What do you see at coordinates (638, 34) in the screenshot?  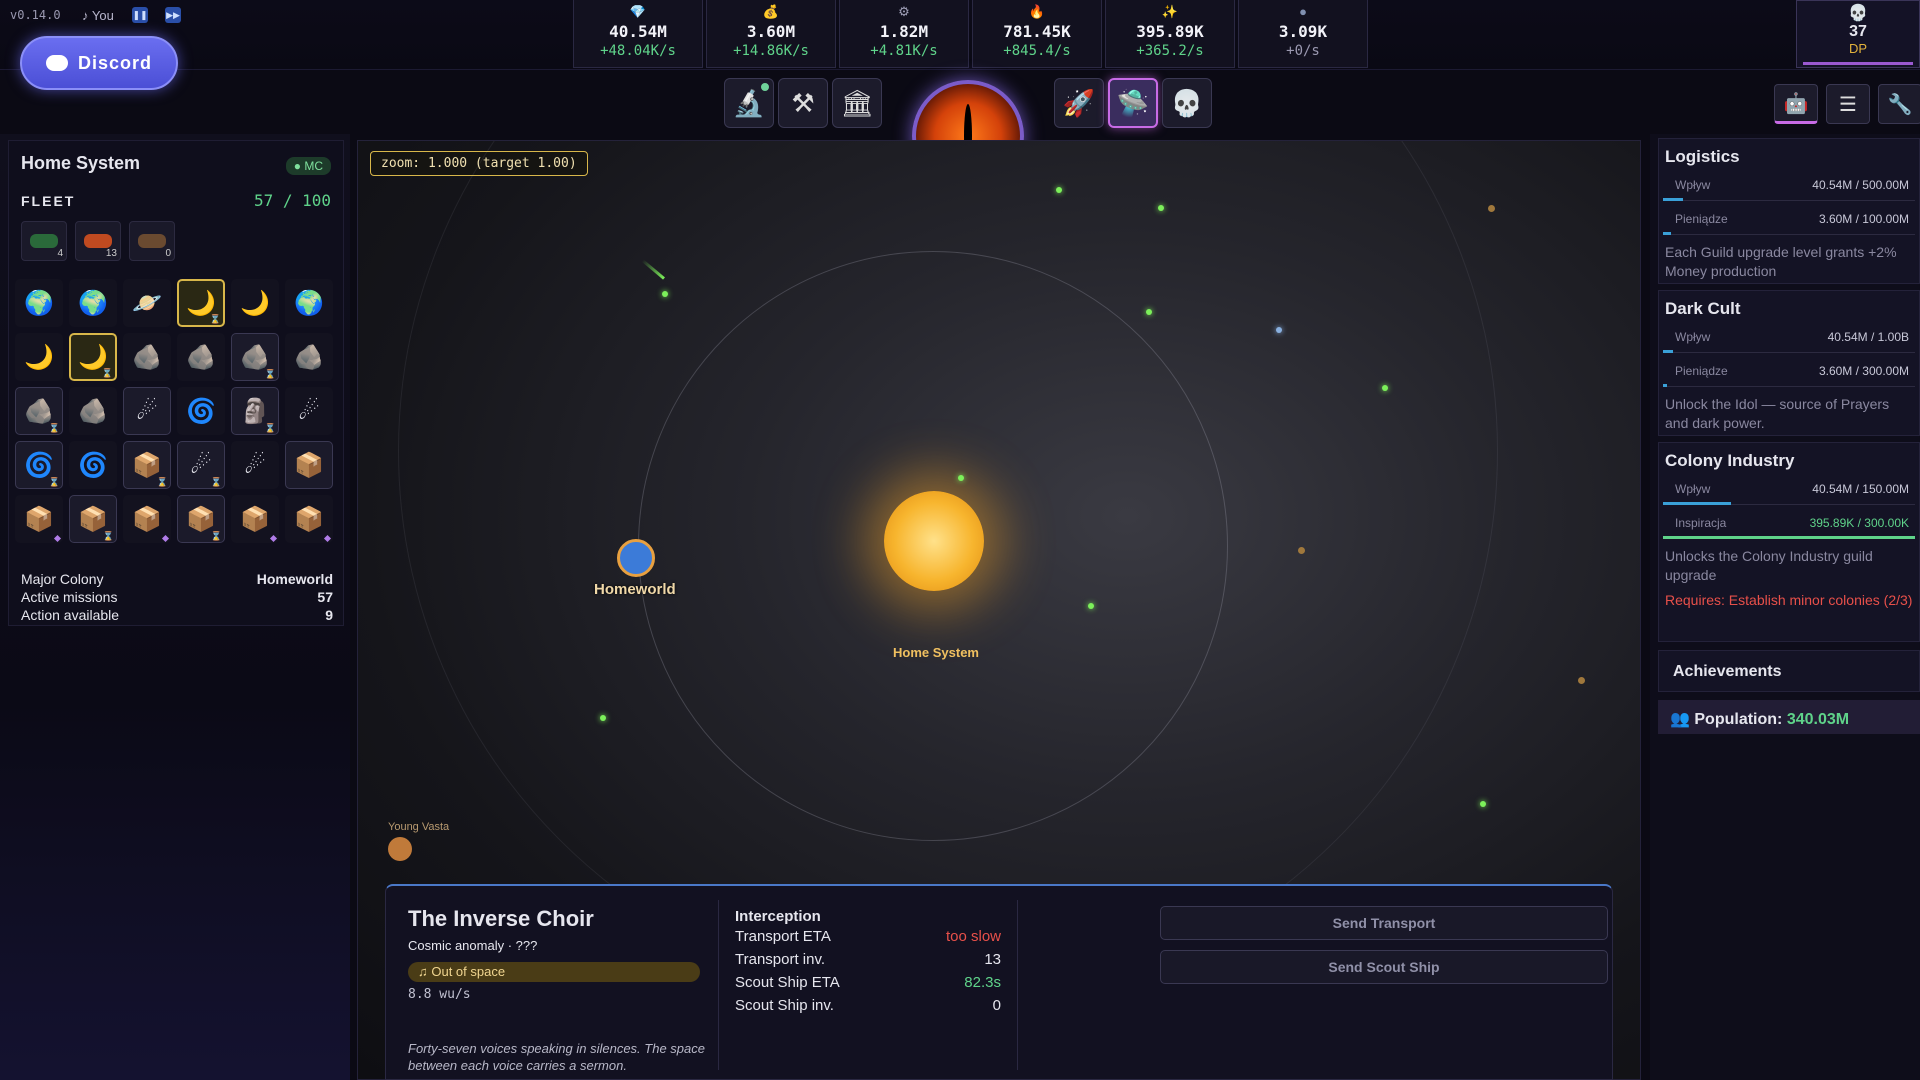 I see `resource-box: 💎 40.54M +48.04K/s` at bounding box center [638, 34].